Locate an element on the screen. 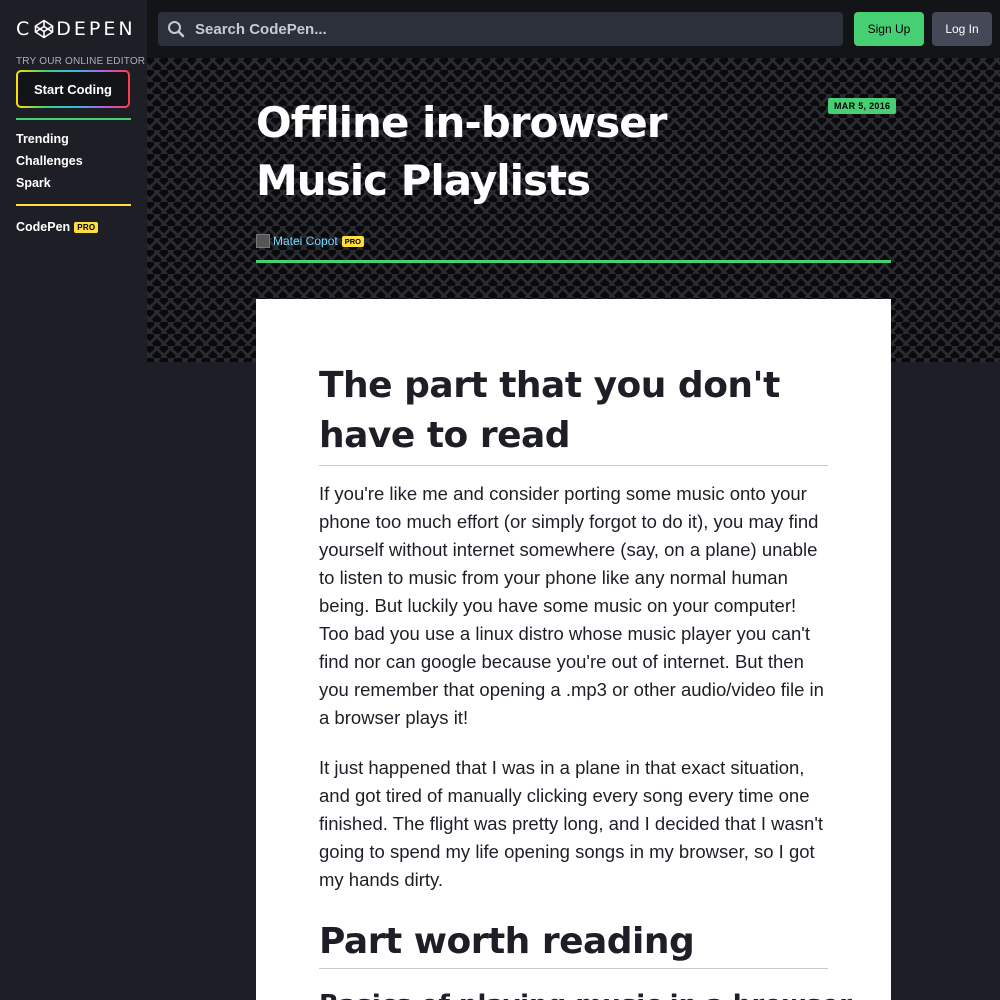  search-bar is located at coordinates (500, 29).